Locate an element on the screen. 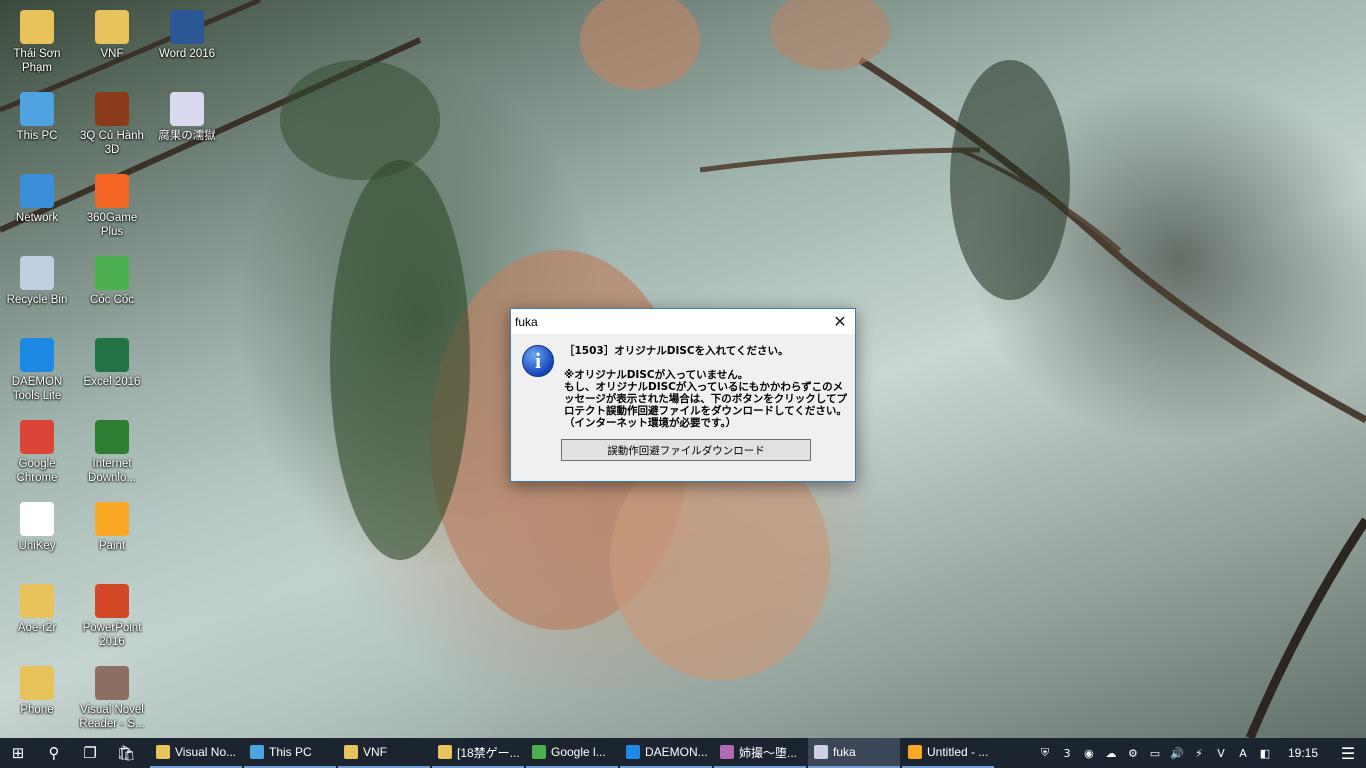 The width and height of the screenshot is (1366, 768). desktop-icon-label: Cốc Cốc is located at coordinates (112, 300).